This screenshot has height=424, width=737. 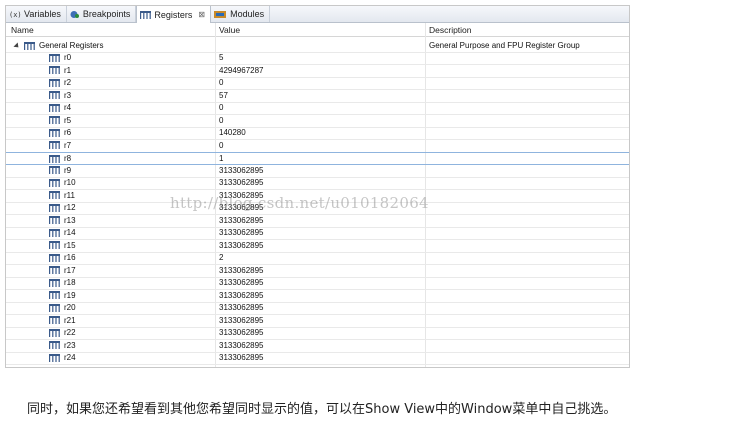 What do you see at coordinates (201, 14) in the screenshot?
I see `close-icon: ⊠` at bounding box center [201, 14].